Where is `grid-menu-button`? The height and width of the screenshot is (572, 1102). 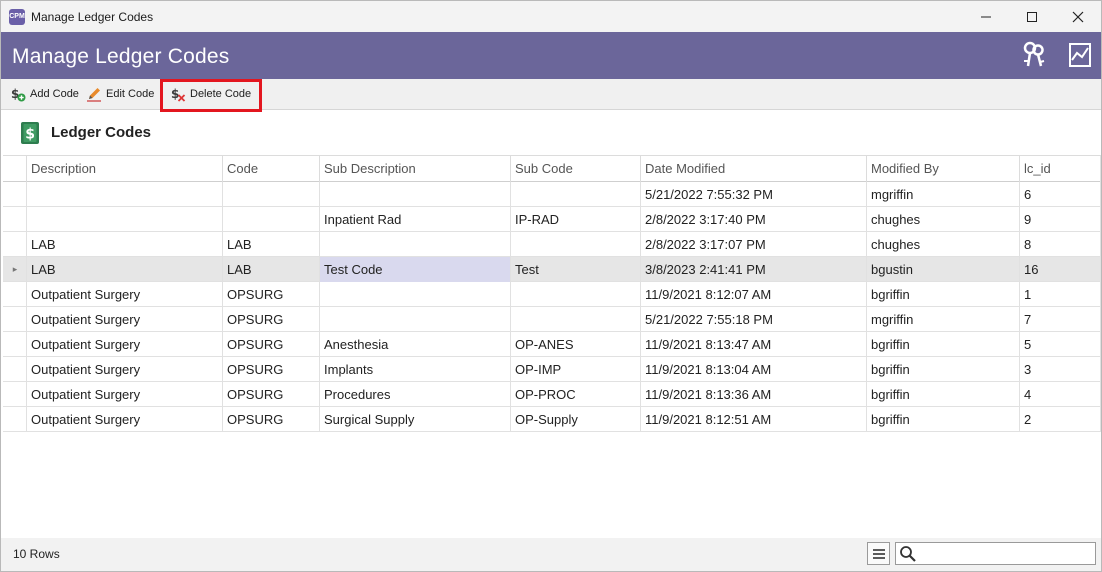
grid-menu-button is located at coordinates (878, 553).